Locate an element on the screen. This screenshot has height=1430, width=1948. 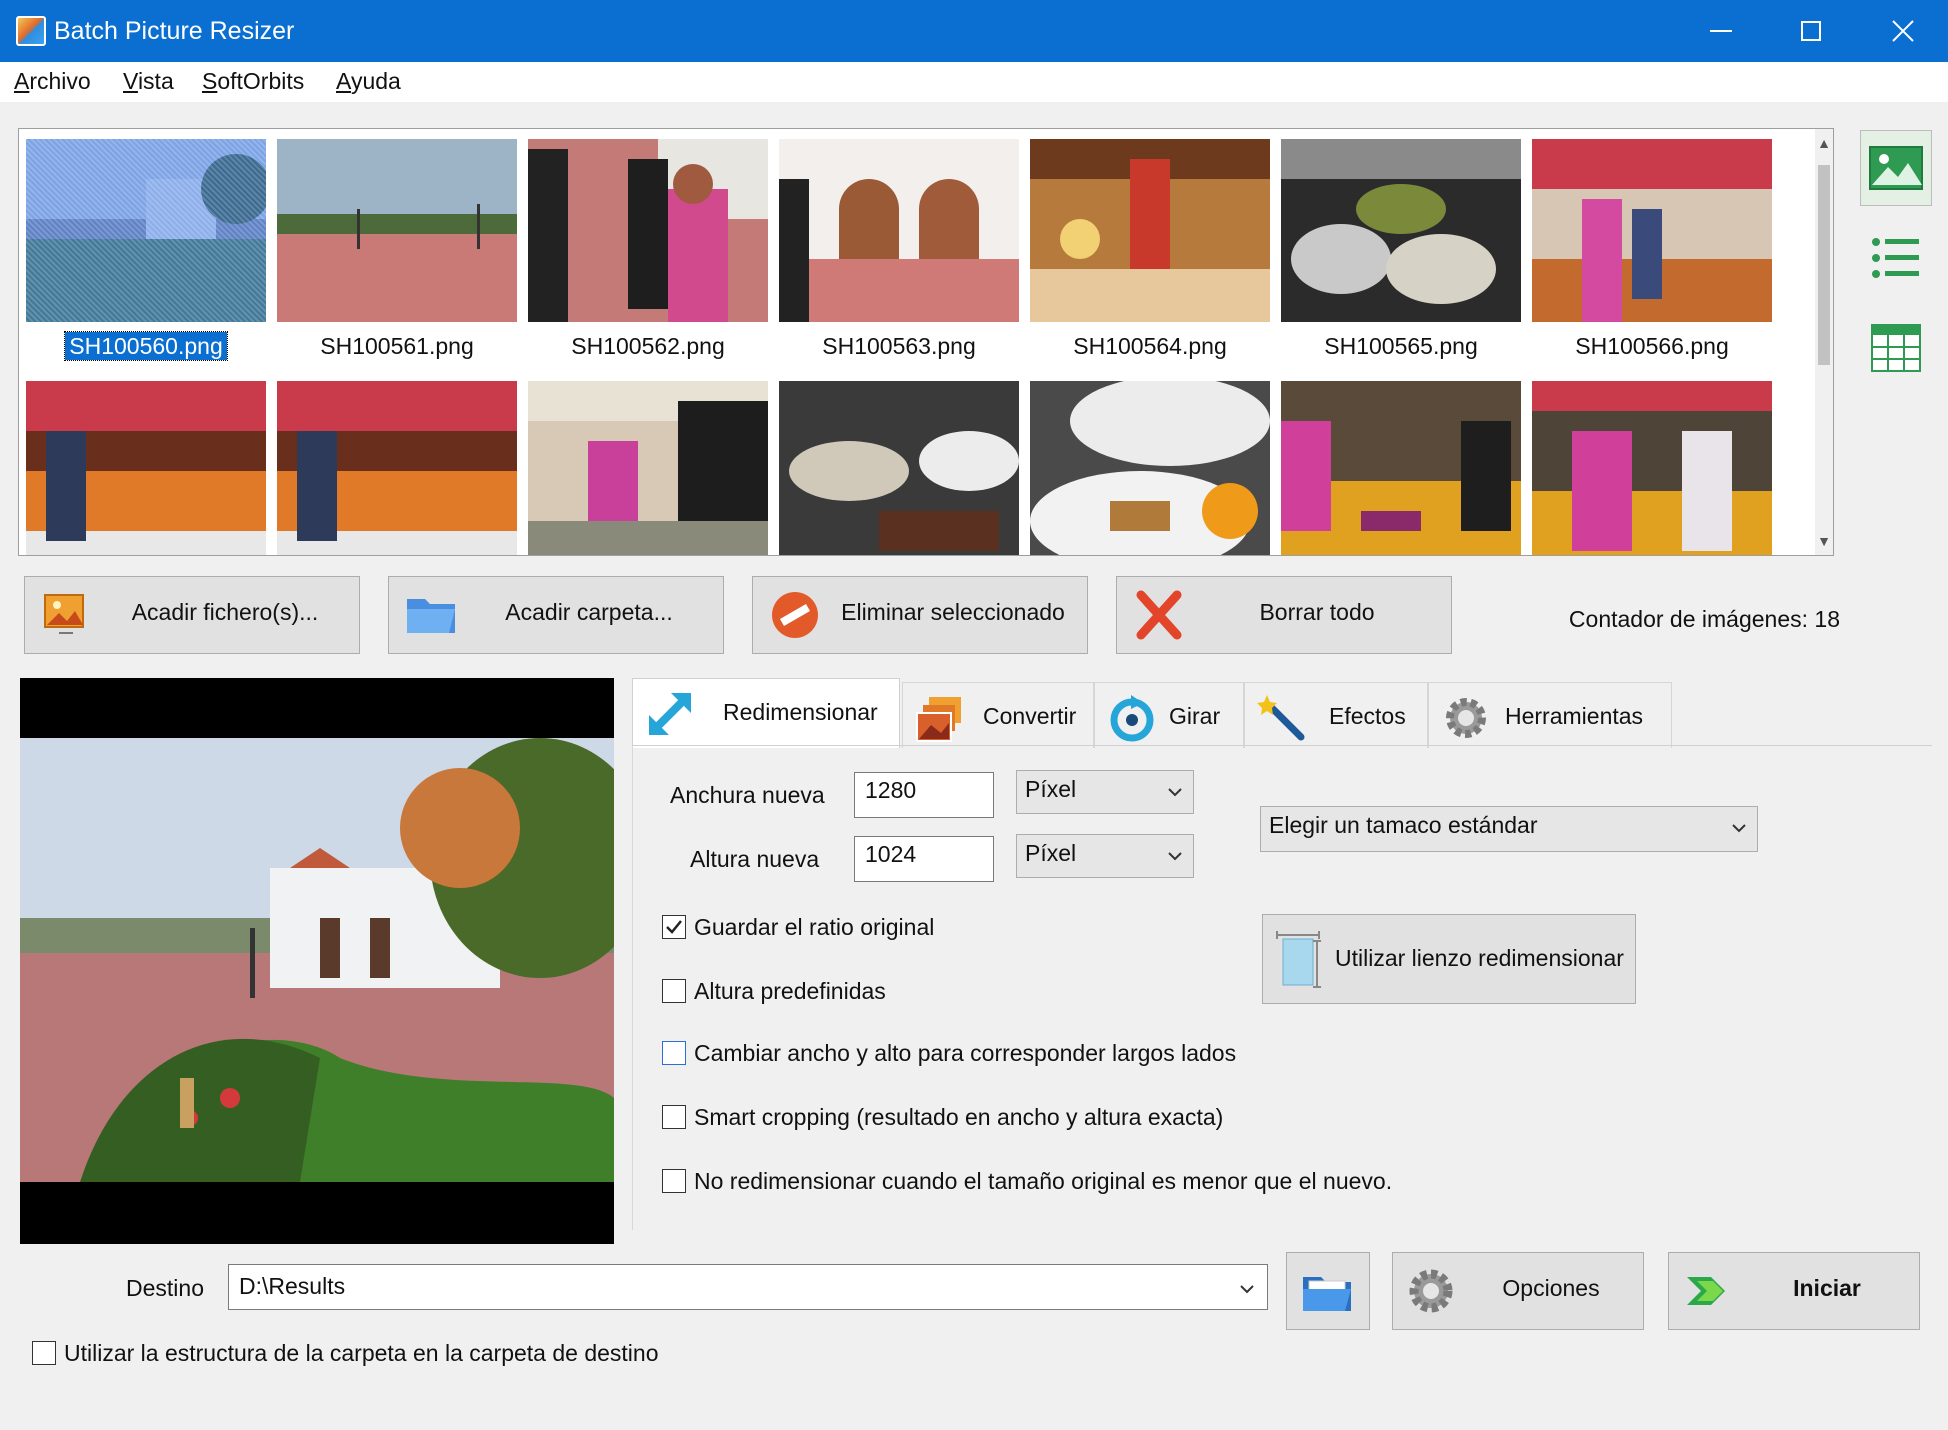
thumbnail-view-button is located at coordinates (1896, 168).